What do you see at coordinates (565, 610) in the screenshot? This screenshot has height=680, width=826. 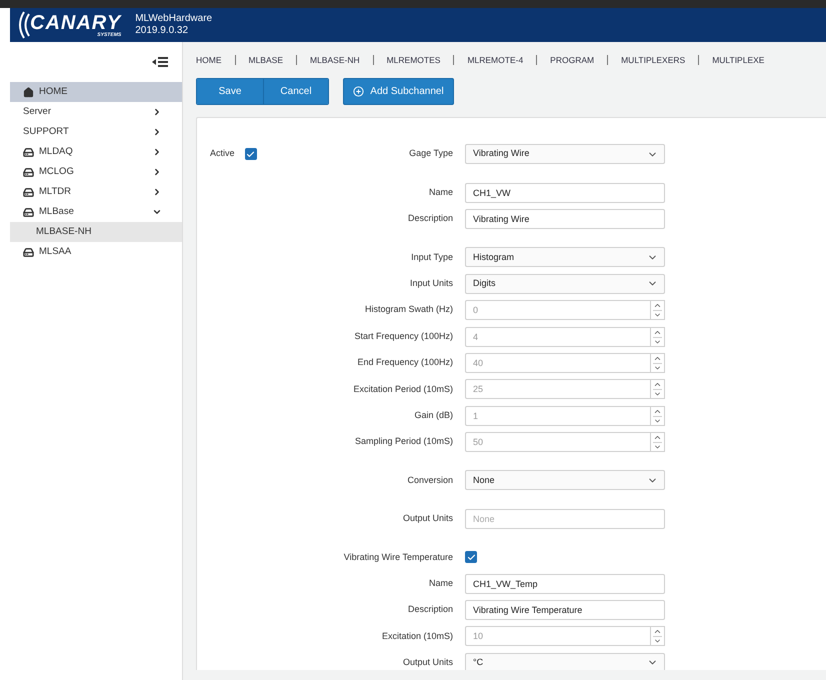 I see `text-field: Vibrating Wire Temperature` at bounding box center [565, 610].